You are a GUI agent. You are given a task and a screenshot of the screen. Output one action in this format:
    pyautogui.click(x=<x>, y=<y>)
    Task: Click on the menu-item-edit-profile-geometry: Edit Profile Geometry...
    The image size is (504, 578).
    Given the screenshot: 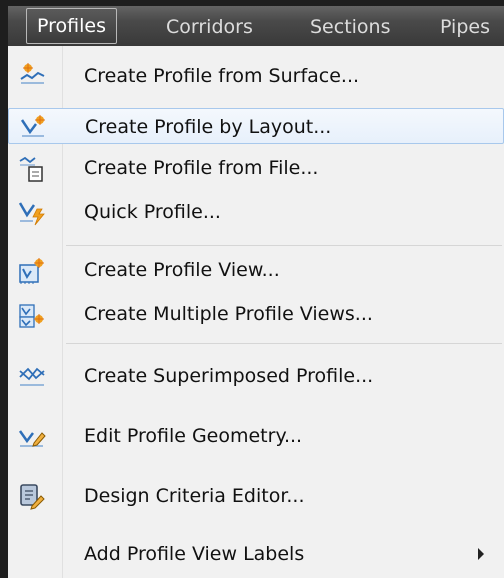 What is the action you would take?
    pyautogui.click(x=256, y=436)
    